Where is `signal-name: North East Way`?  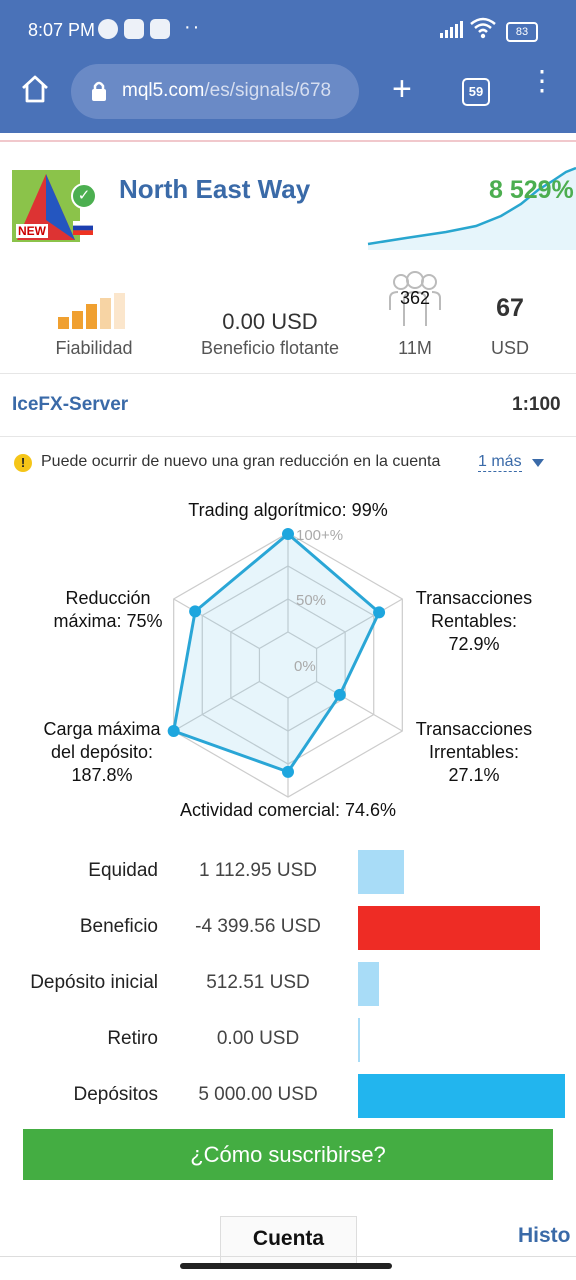 signal-name: North East Way is located at coordinates (214, 189).